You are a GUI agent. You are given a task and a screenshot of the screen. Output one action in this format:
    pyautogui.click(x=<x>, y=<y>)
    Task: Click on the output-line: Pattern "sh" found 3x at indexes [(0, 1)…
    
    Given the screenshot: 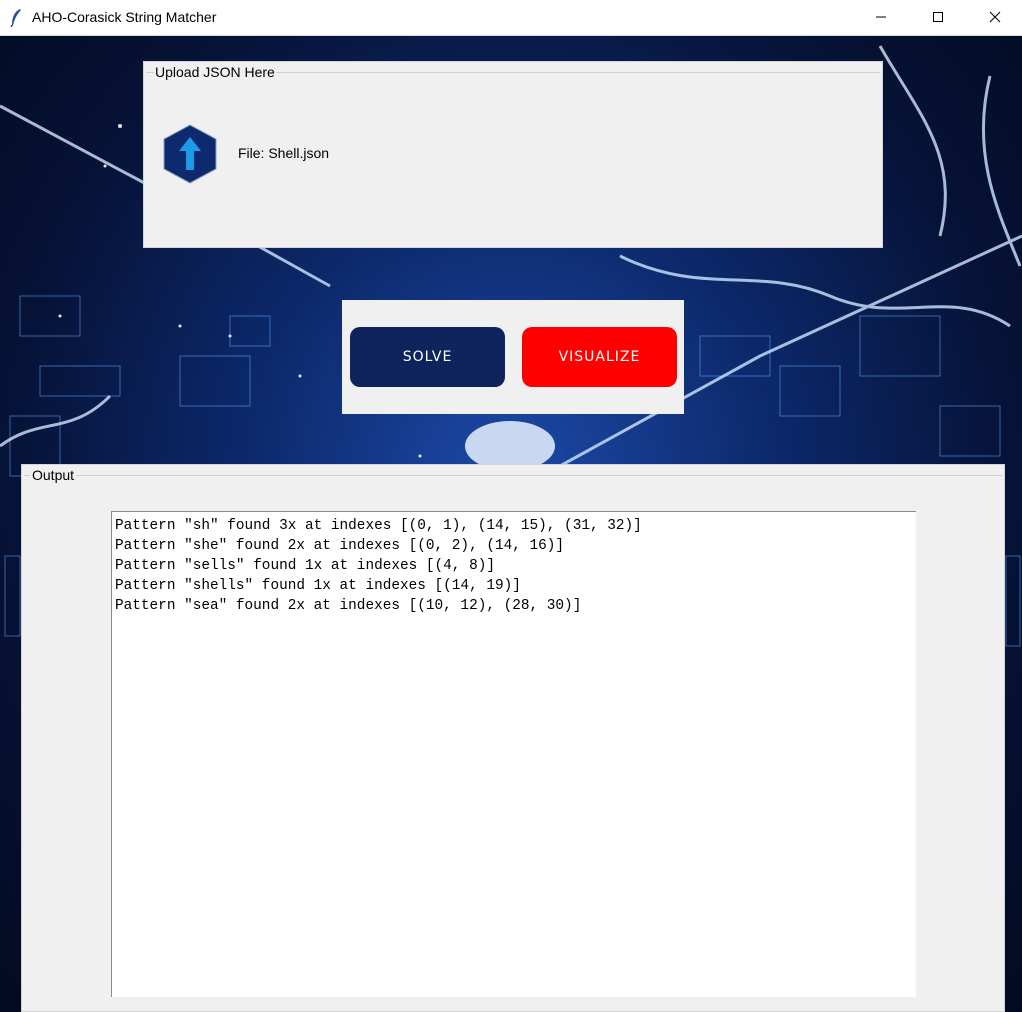 What is the action you would take?
    pyautogui.click(x=378, y=526)
    